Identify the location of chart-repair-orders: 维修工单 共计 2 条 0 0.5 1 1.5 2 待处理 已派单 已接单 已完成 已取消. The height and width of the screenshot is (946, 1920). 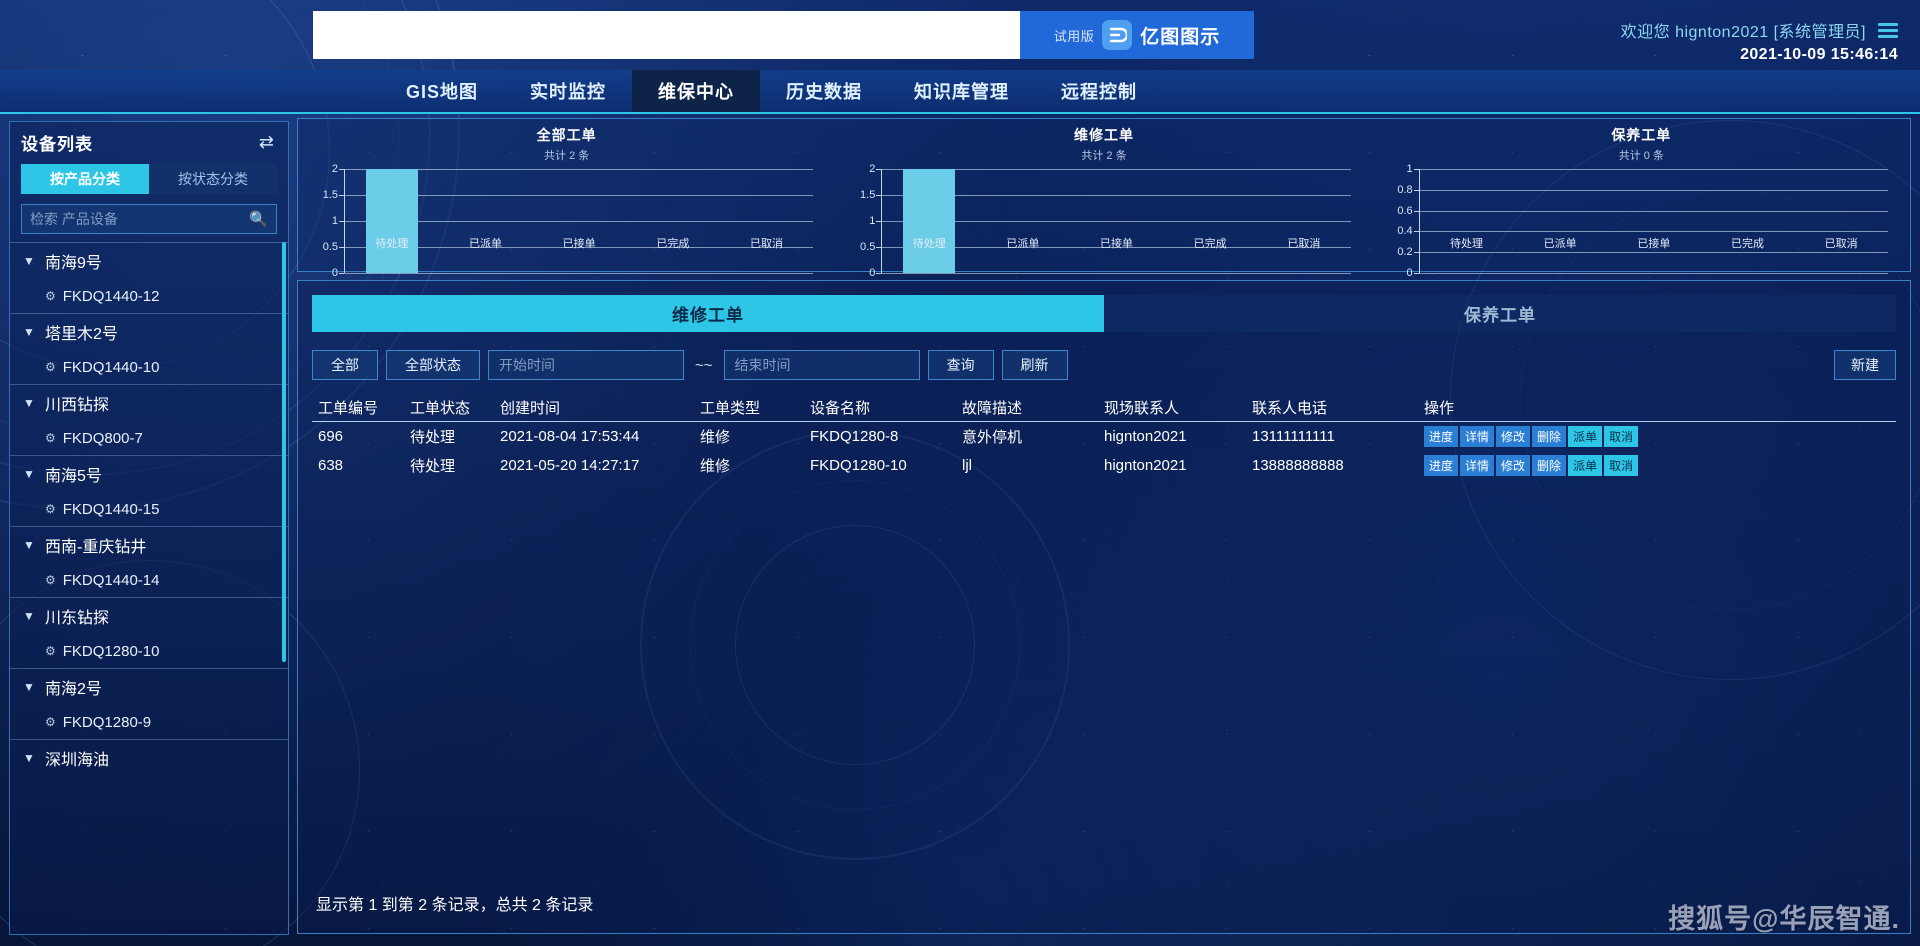
(1103, 199).